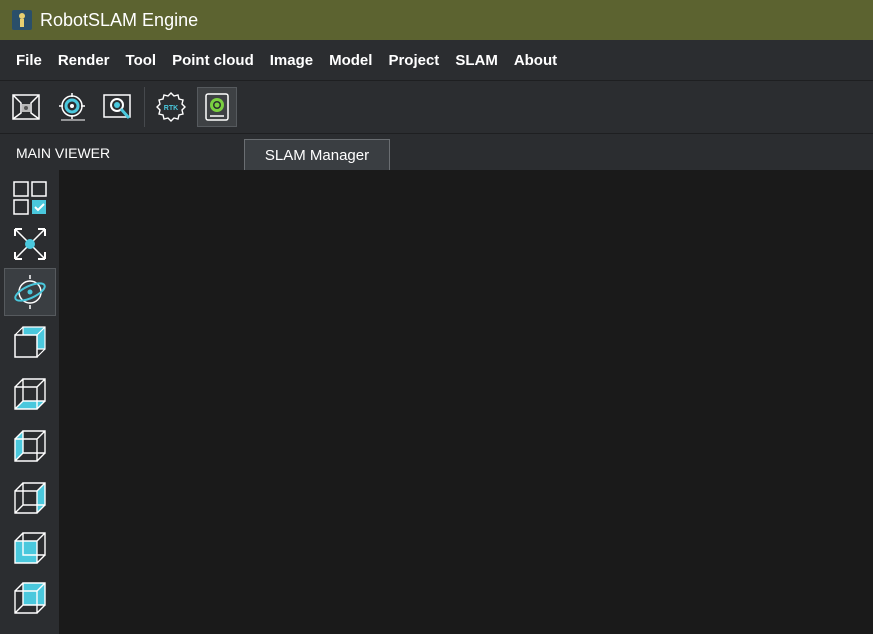 This screenshot has height=634, width=873. I want to click on slam-manager-icon, so click(217, 107).